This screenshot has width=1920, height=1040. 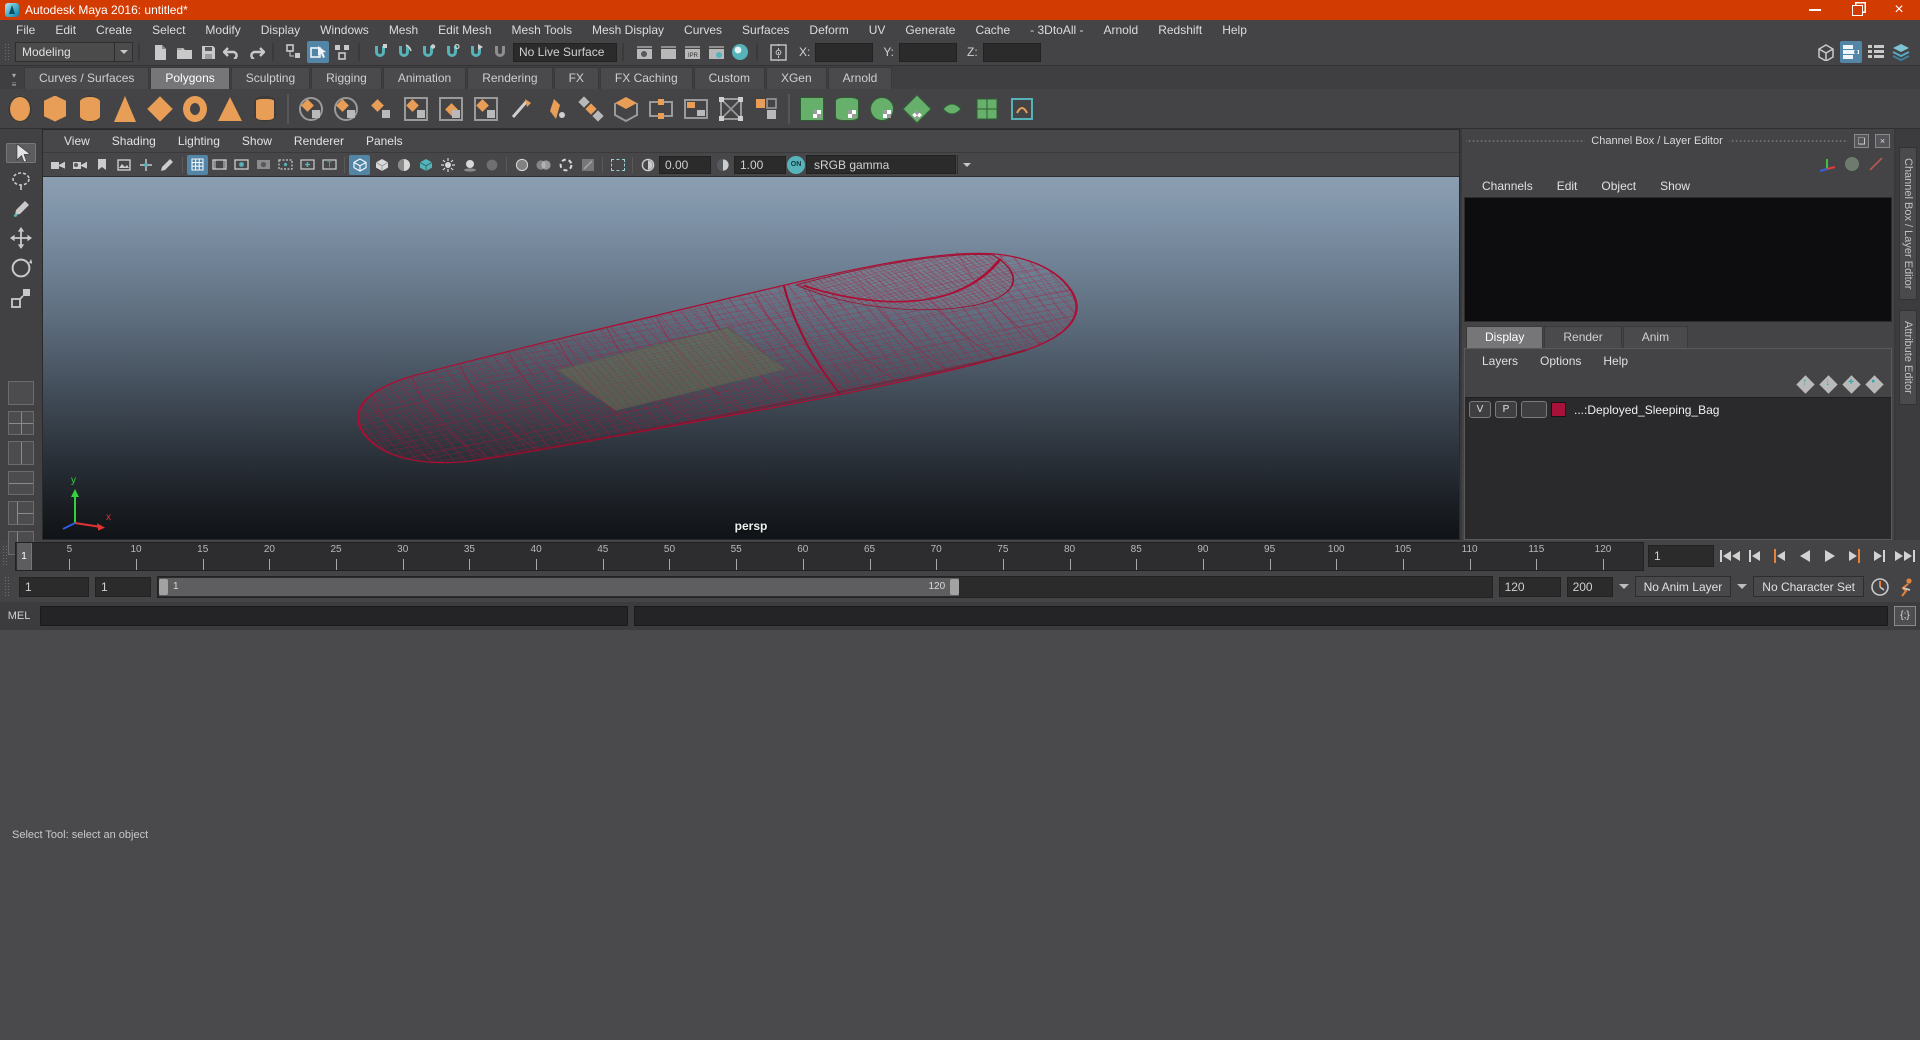 What do you see at coordinates (329, 165) in the screenshot?
I see `safe-title-icon: T` at bounding box center [329, 165].